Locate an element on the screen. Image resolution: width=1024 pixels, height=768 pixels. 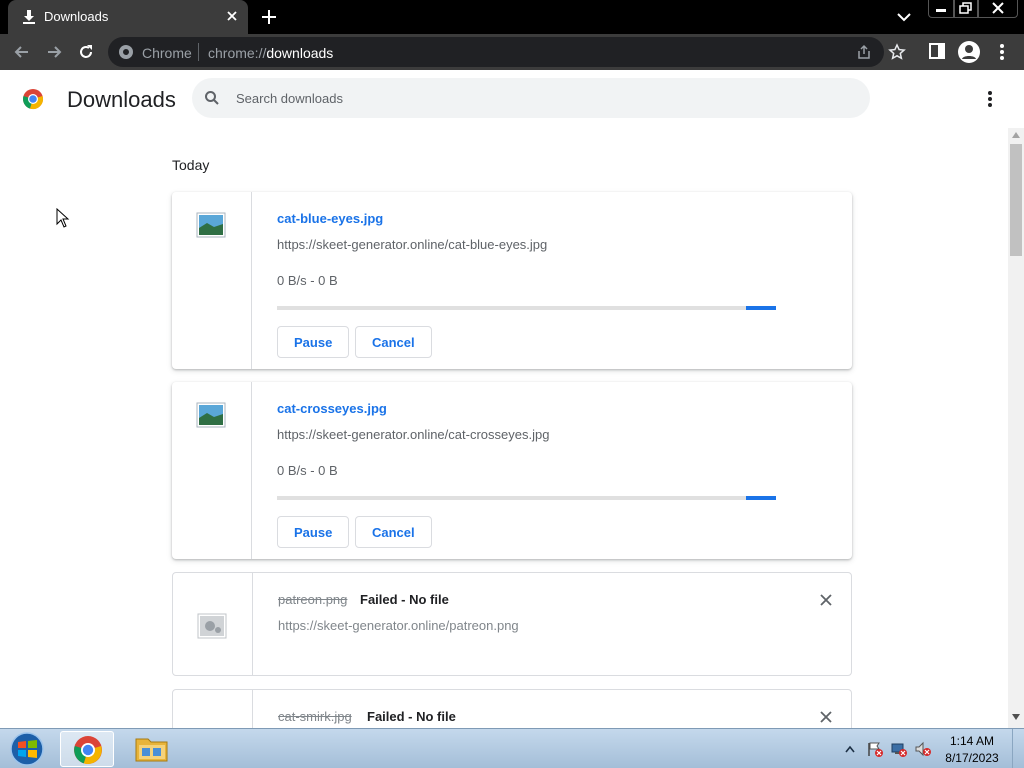
action-center-flag-icon is located at coordinates (875, 749).